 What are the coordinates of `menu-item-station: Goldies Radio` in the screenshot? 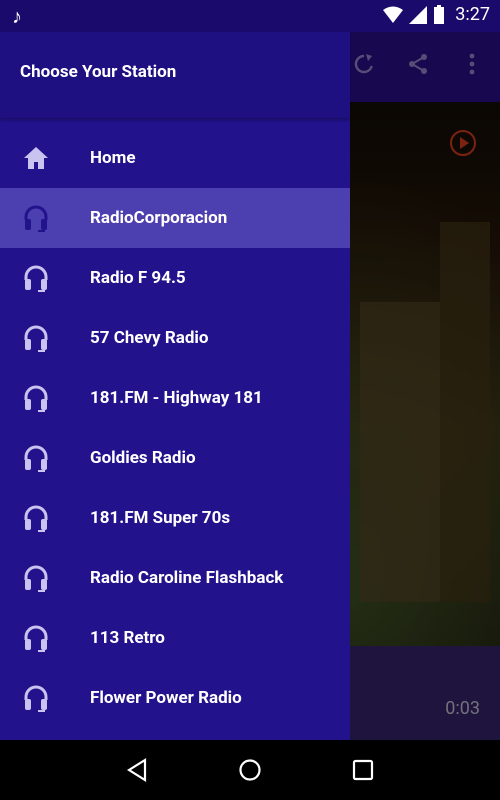 It's located at (175, 458).